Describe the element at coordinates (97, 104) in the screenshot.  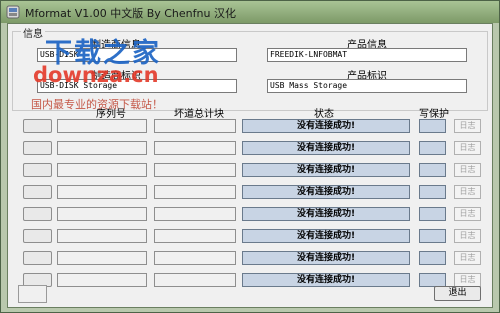
I see `watermark-slogan: 国内最专业的资源下载站！` at that location.